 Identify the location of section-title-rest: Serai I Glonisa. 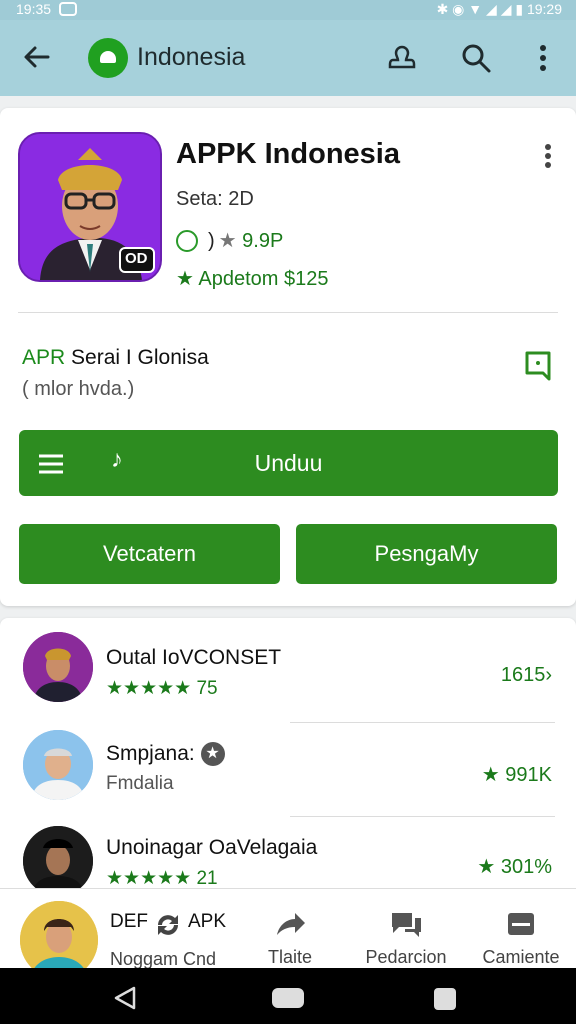
(137, 357).